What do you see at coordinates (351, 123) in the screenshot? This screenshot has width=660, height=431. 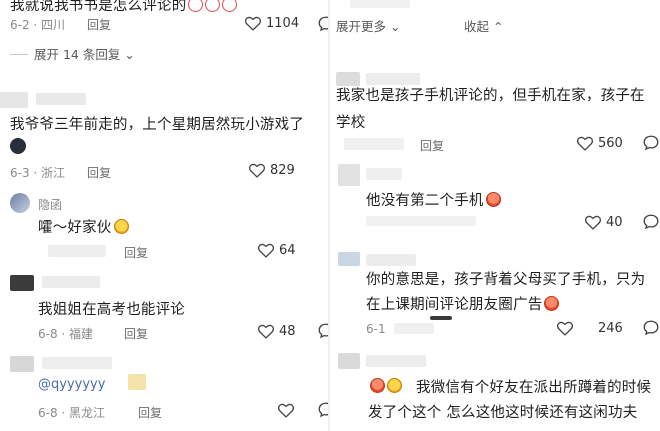 I see `comment-text: 学校` at bounding box center [351, 123].